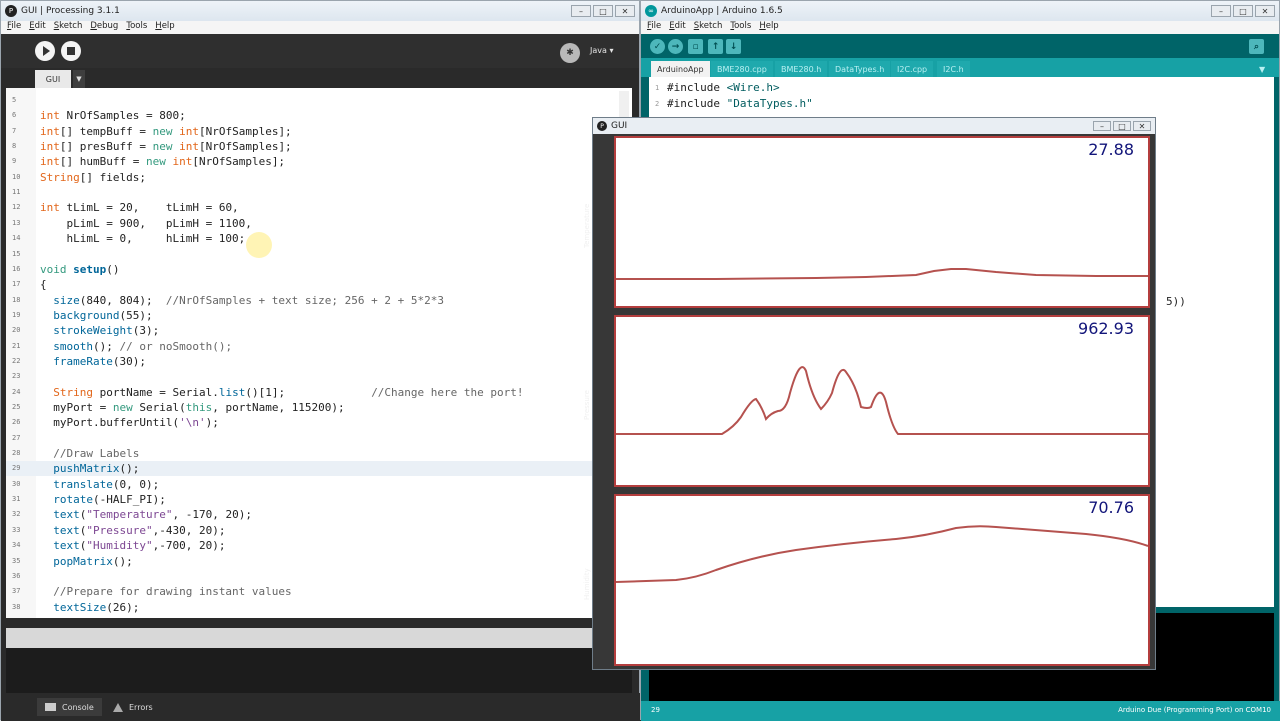 The width and height of the screenshot is (1280, 721). What do you see at coordinates (53, 79) in the screenshot?
I see `tab-gui: GUI` at bounding box center [53, 79].